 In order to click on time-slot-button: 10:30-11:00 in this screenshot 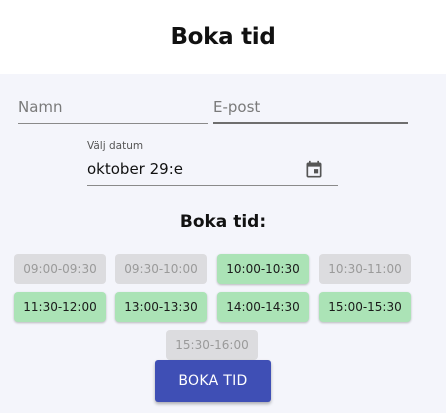, I will do `click(365, 269)`.